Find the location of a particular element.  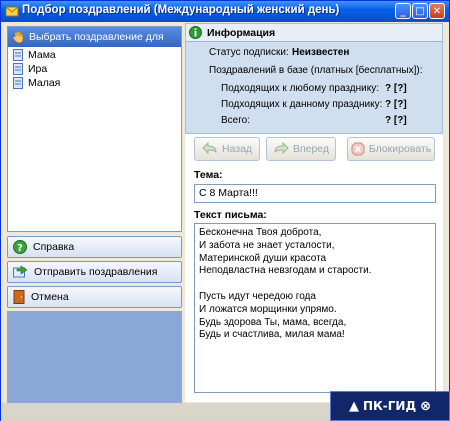

letter-text-label: Текст письма: is located at coordinates (230, 215).